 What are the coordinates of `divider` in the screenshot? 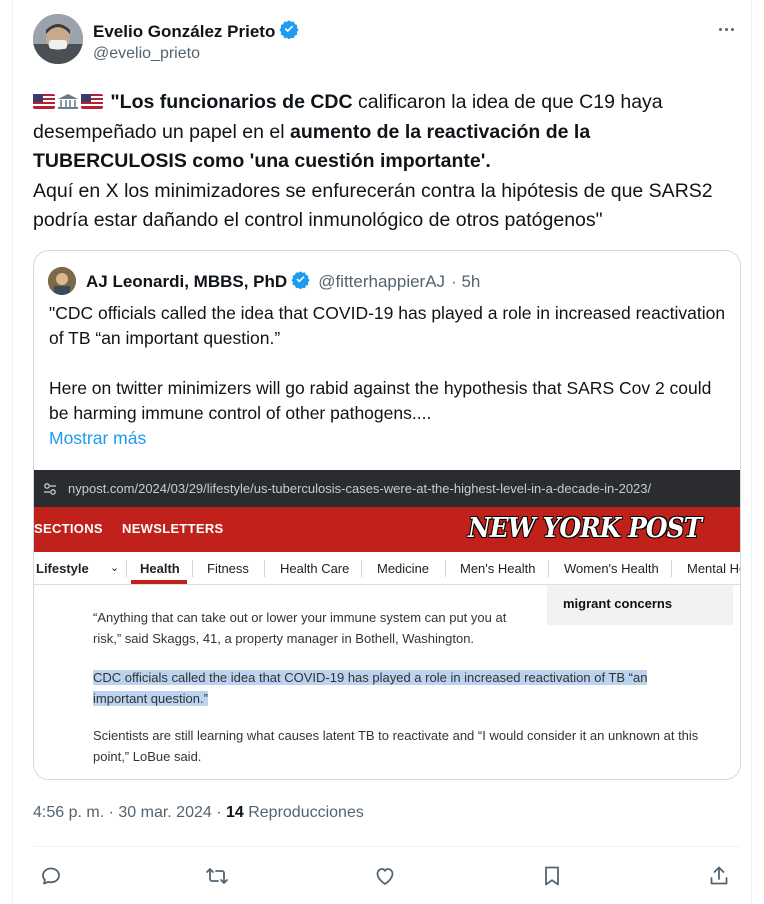 It's located at (387, 846).